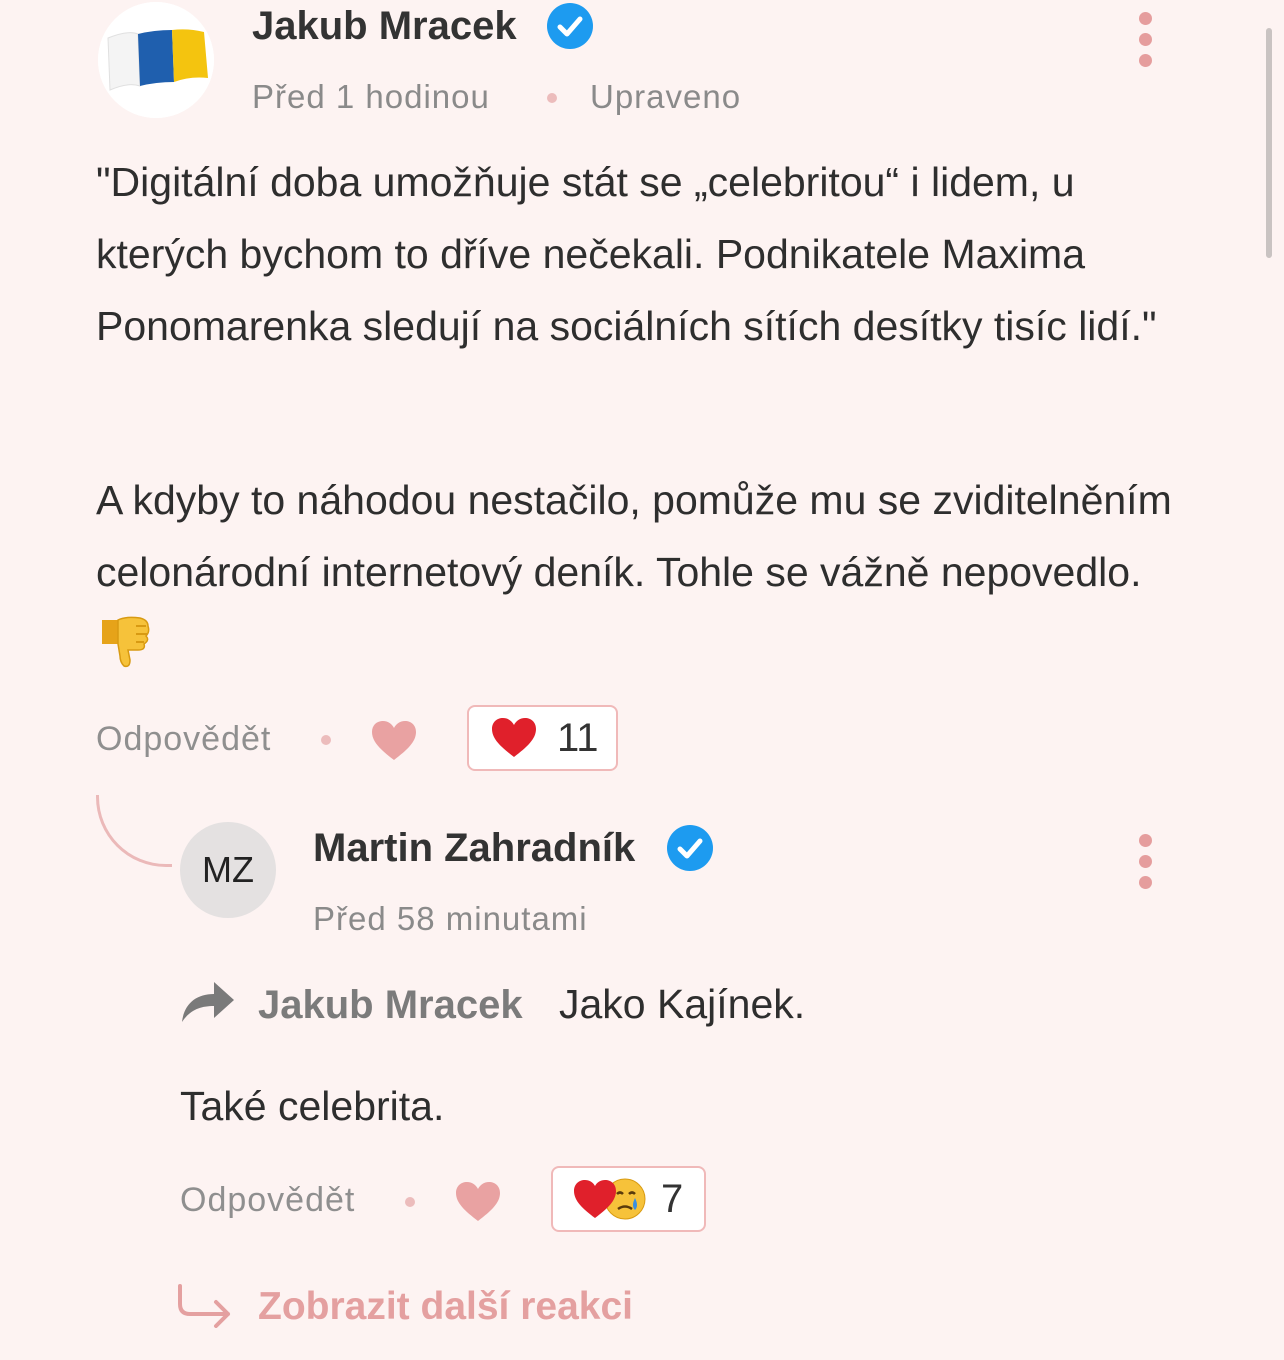 Image resolution: width=1284 pixels, height=1360 pixels. Describe the element at coordinates (450, 918) in the screenshot. I see `reply-time: Před 58 minutami` at that location.